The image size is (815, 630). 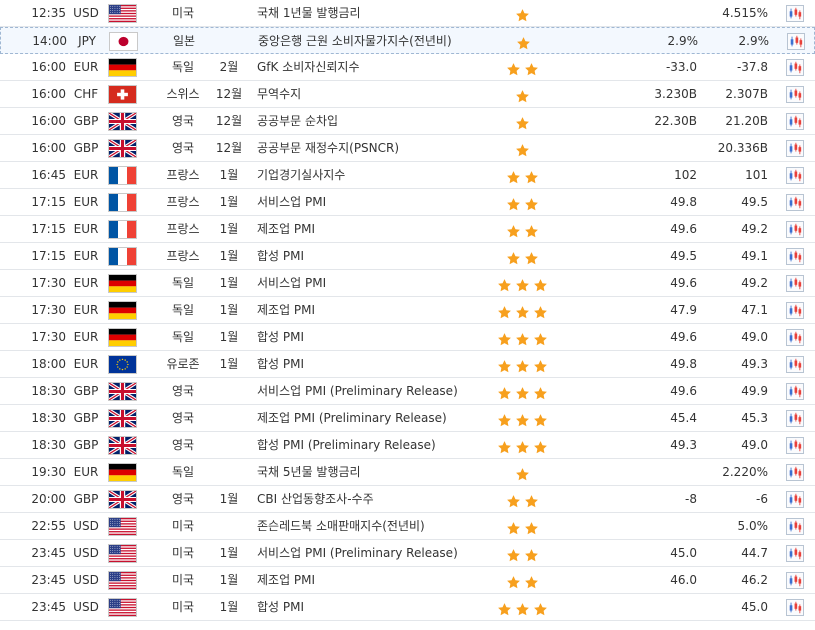 I want to click on table-row: 16:00 GBP 영국 12월 공공부문 재정수지(PSNCR) 20.336B, so click(x=407, y=148).